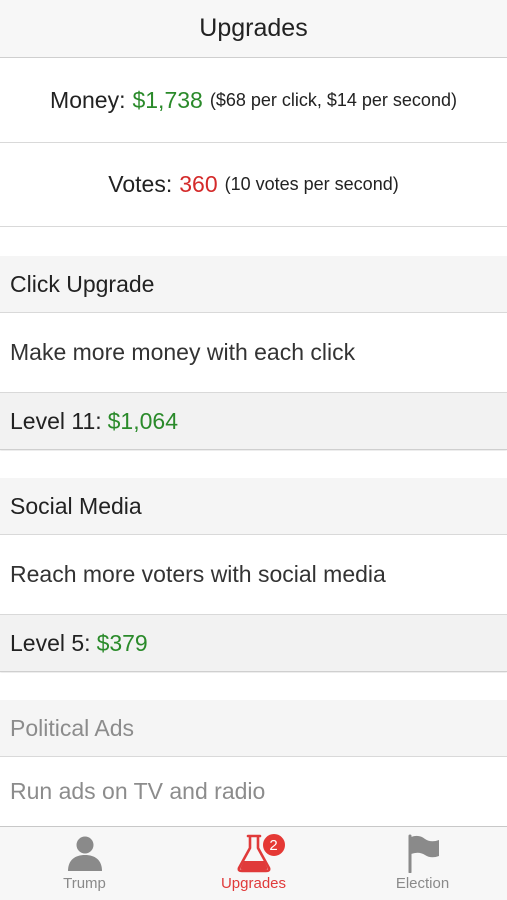 The image size is (507, 900). Describe the element at coordinates (56, 420) in the screenshot. I see `upgrade-level-label: Level 11:` at that location.